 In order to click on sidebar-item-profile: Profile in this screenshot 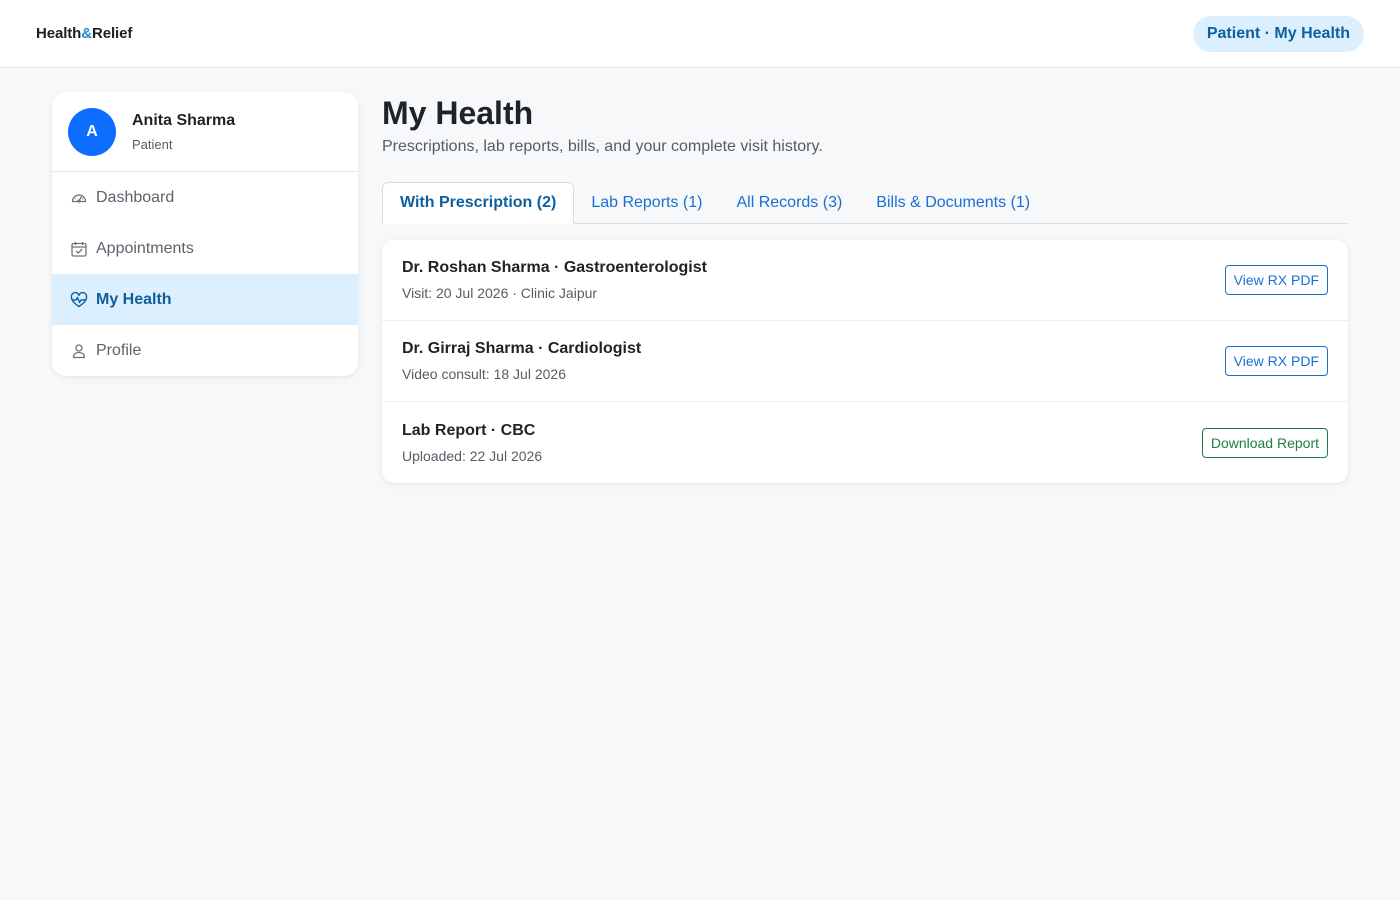, I will do `click(205, 350)`.